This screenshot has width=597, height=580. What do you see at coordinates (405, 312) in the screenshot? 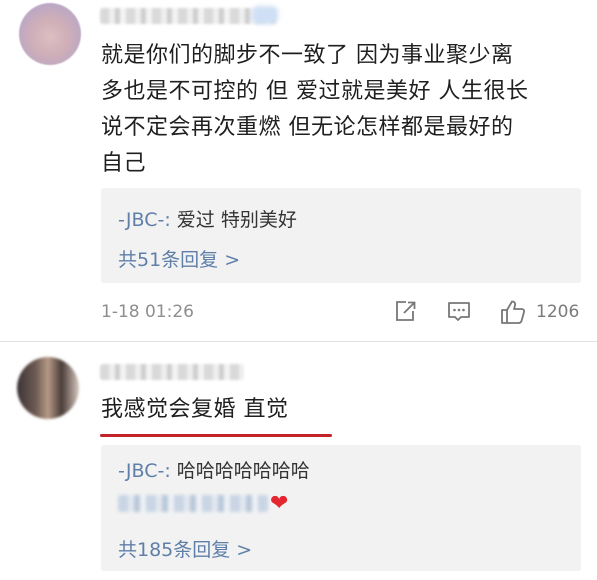
I see `share-icon` at bounding box center [405, 312].